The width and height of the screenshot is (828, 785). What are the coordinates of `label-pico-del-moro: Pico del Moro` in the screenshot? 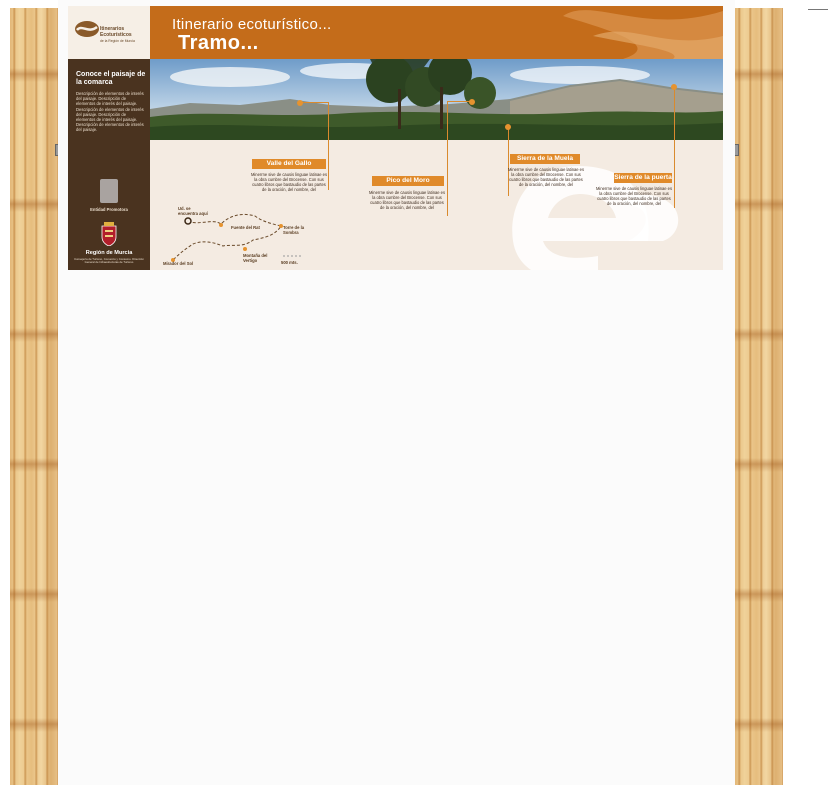 It's located at (408, 181).